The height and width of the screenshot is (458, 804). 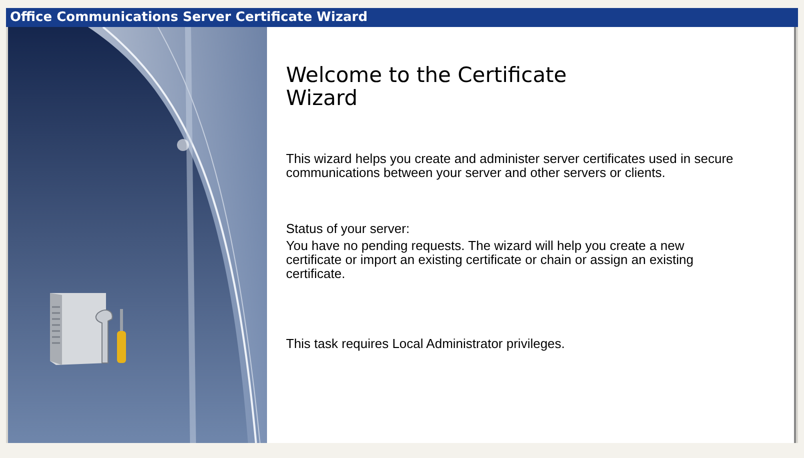 I want to click on window-title: Office Communications Server Certificate Wizard, so click(x=189, y=17).